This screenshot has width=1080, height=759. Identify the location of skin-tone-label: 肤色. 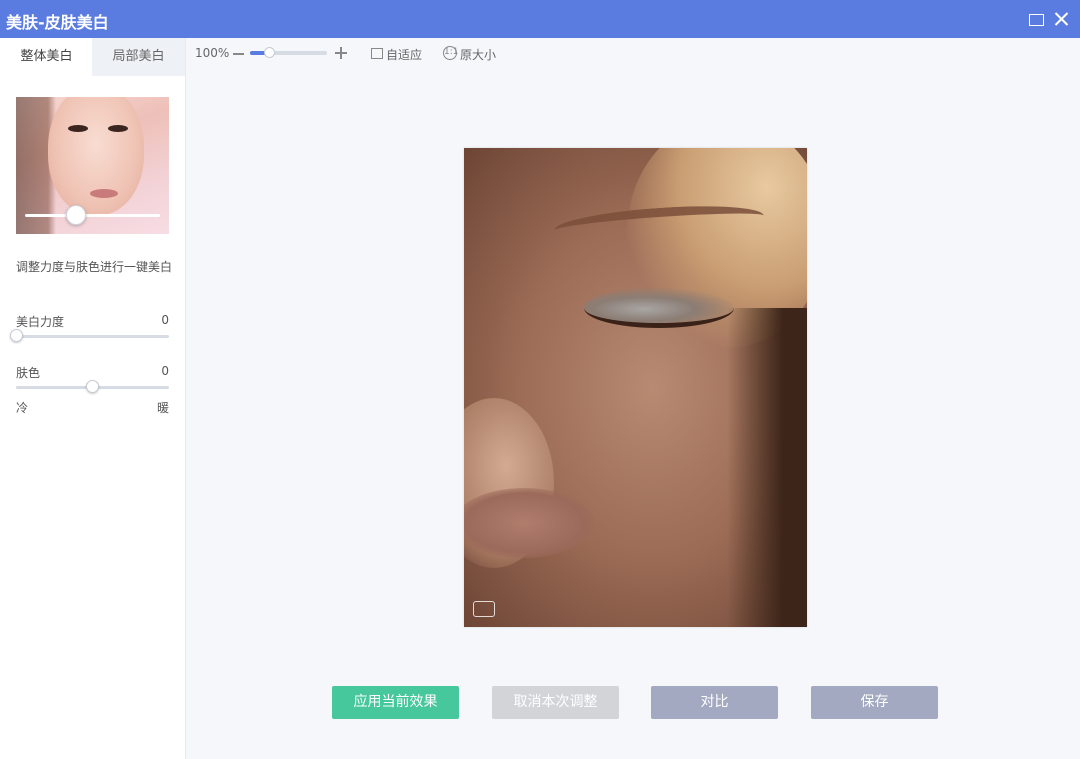
(28, 373).